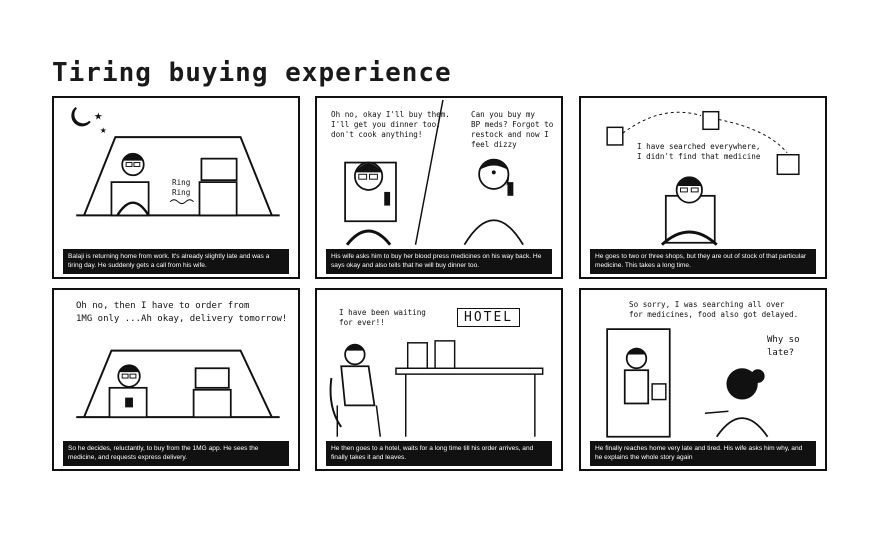 This screenshot has width=894, height=537. I want to click on ring-sound-effect: Ring Ring, so click(181, 187).